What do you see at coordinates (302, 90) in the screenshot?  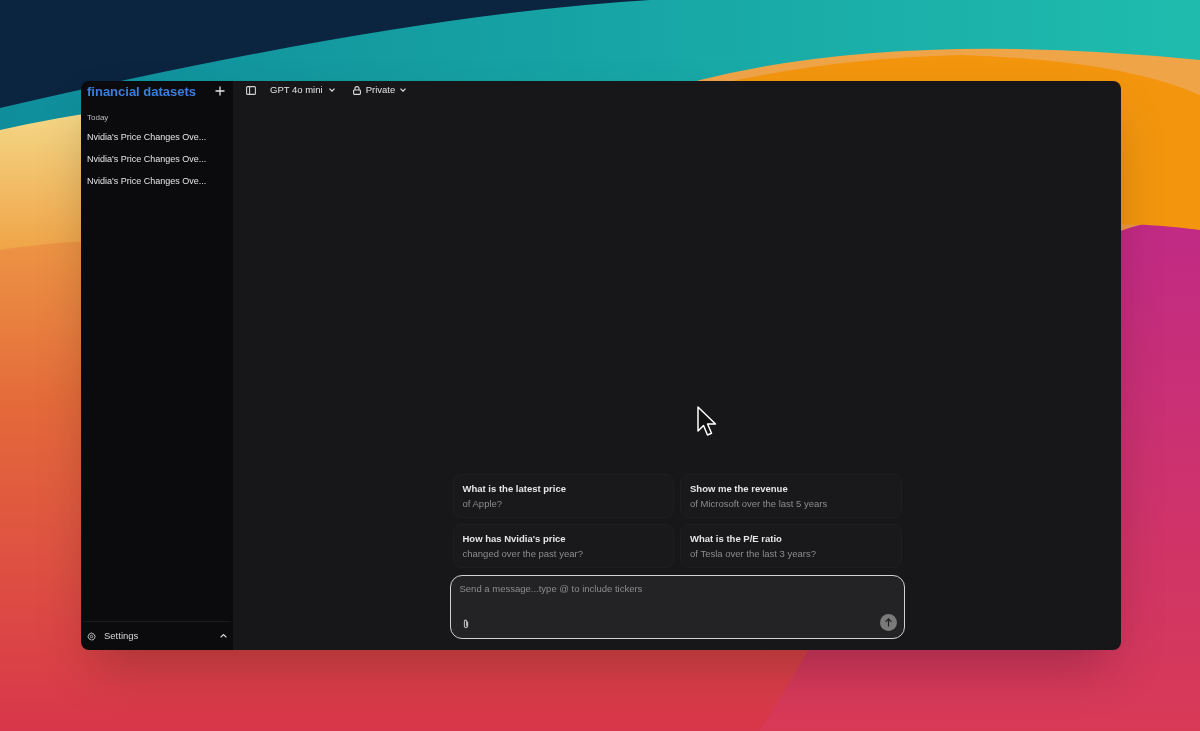 I see `model-dropdown: GPT 4o mini` at bounding box center [302, 90].